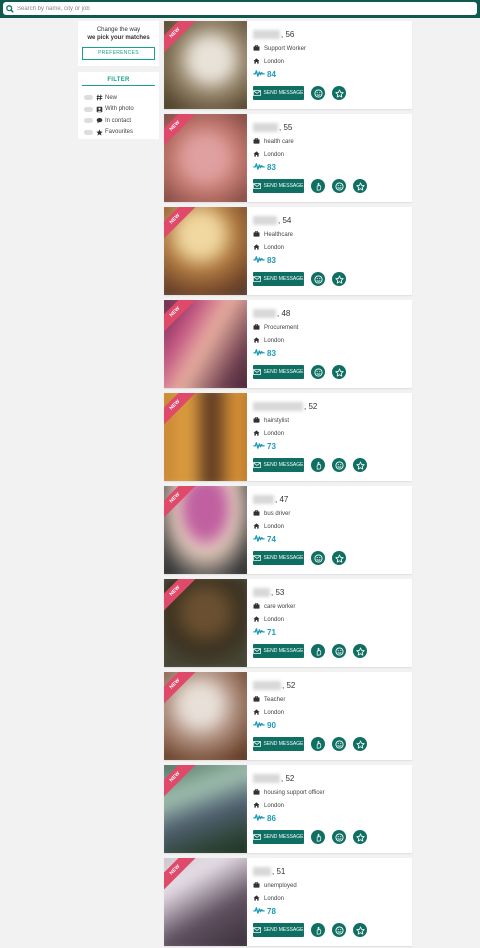  What do you see at coordinates (237, 8) in the screenshot?
I see `search-input` at bounding box center [237, 8].